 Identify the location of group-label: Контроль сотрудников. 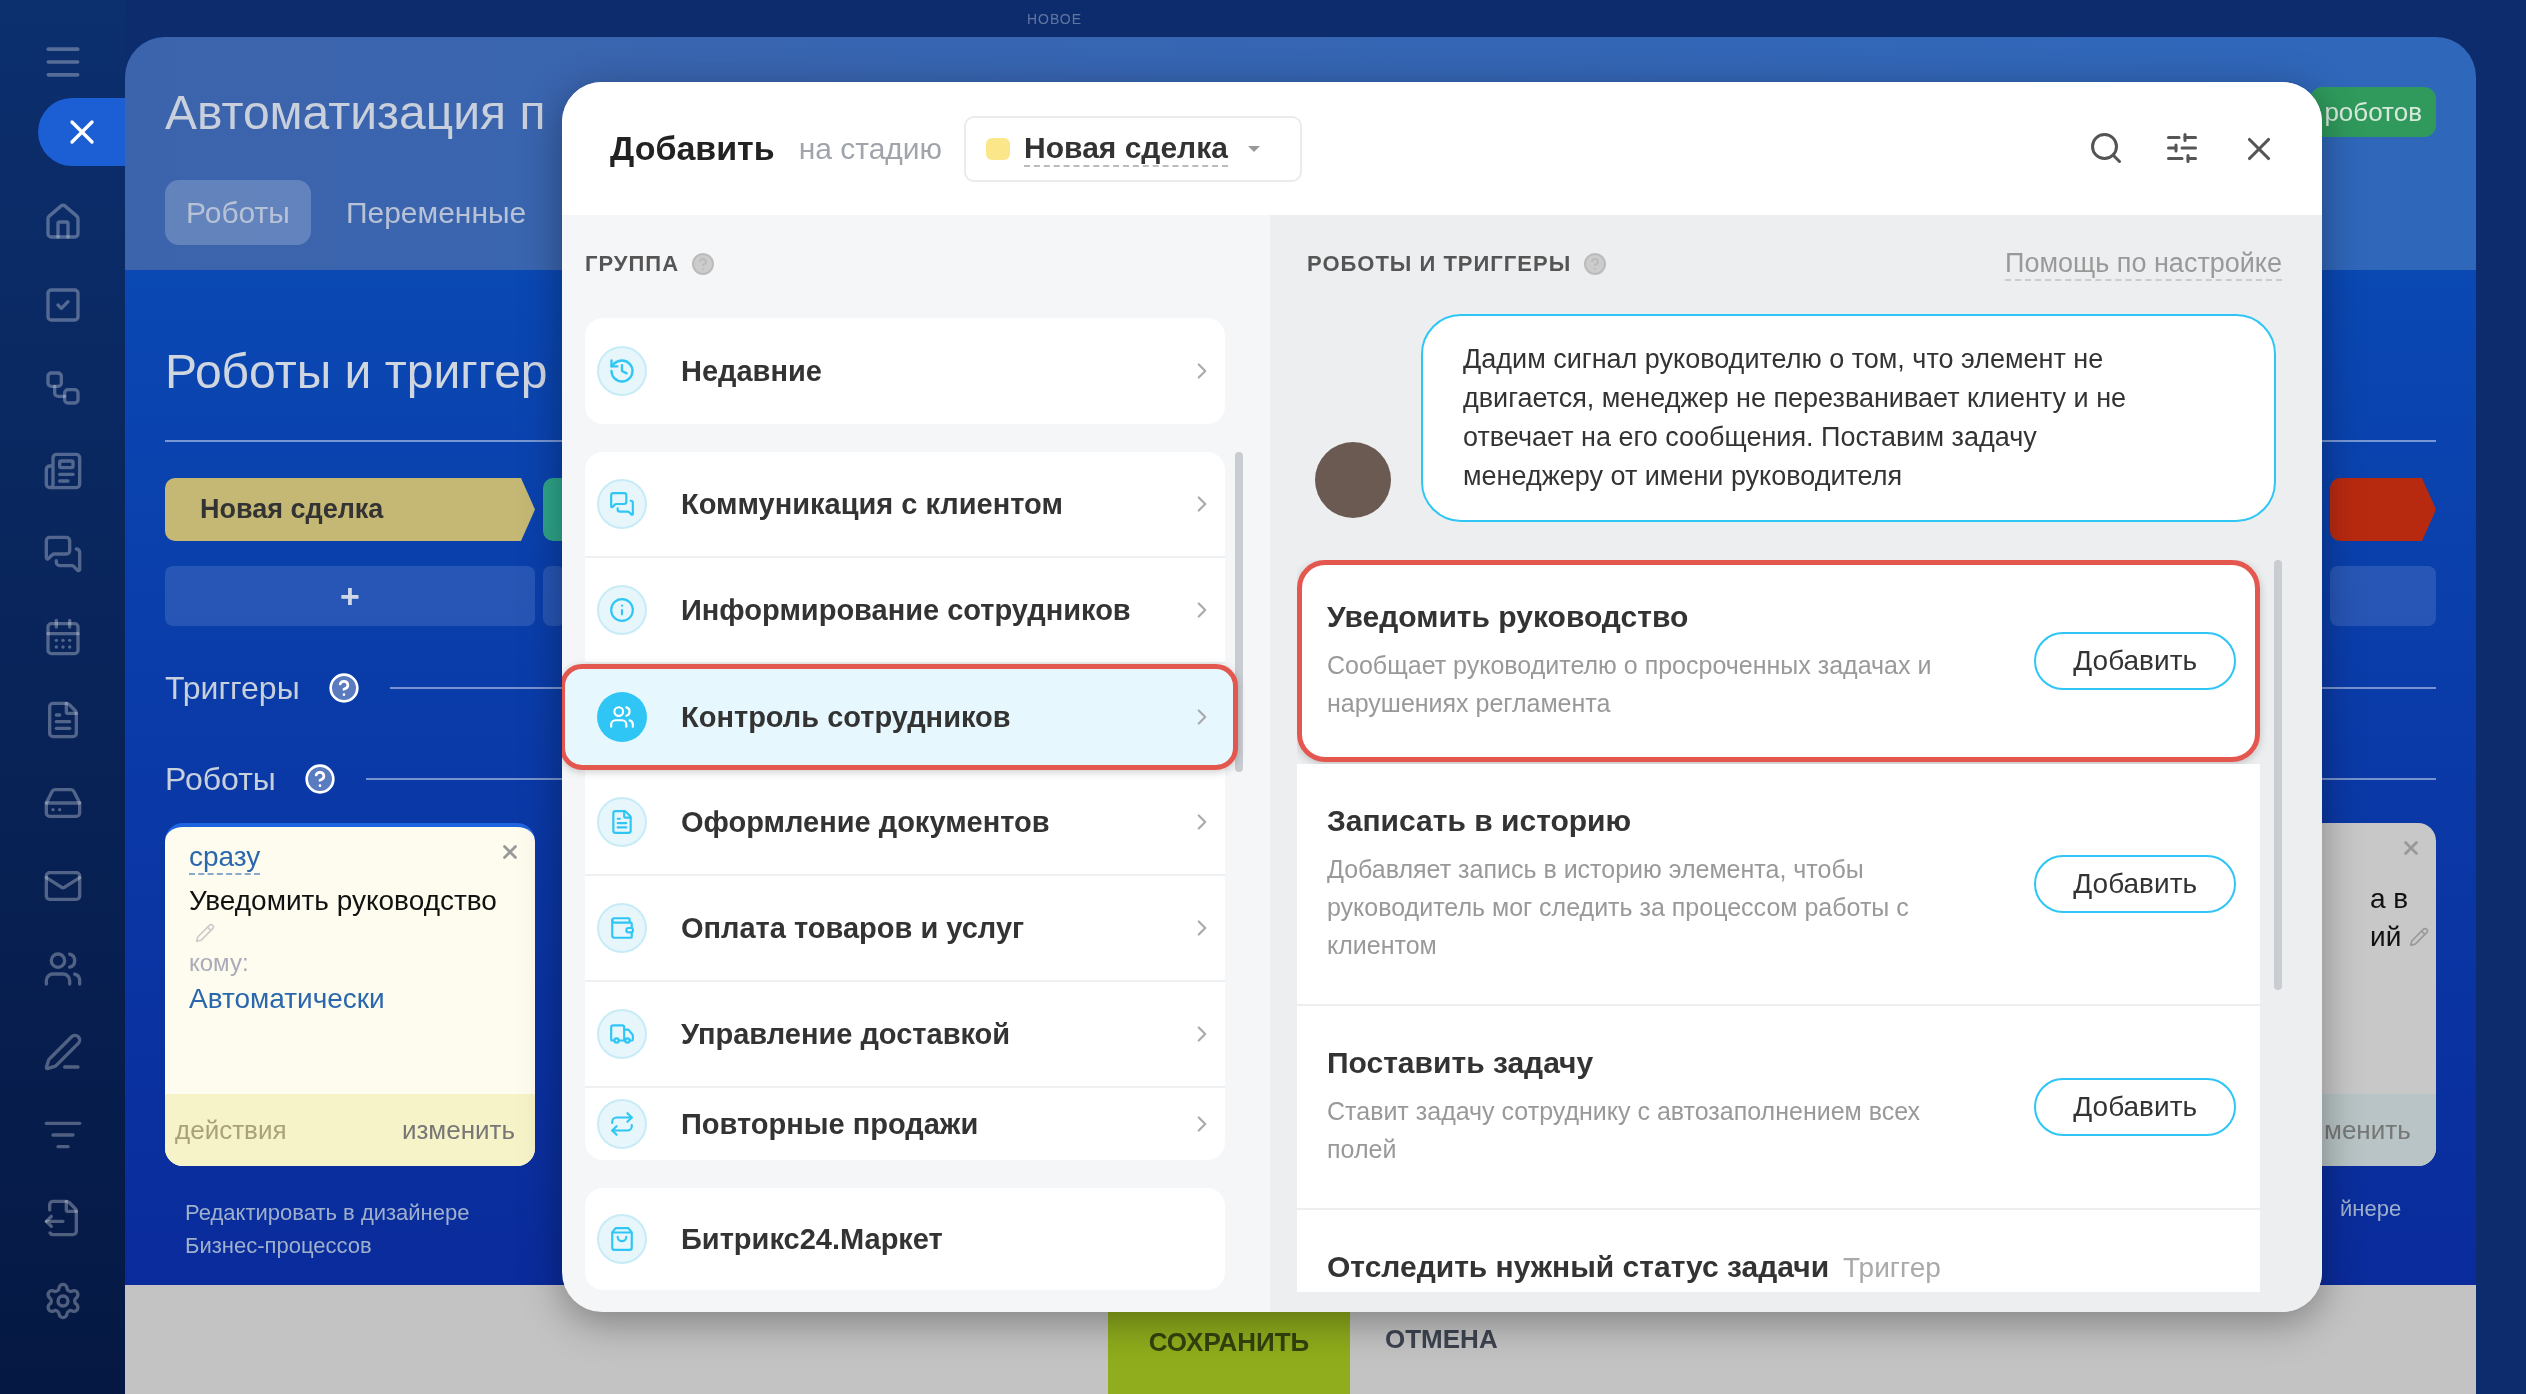
(846, 717).